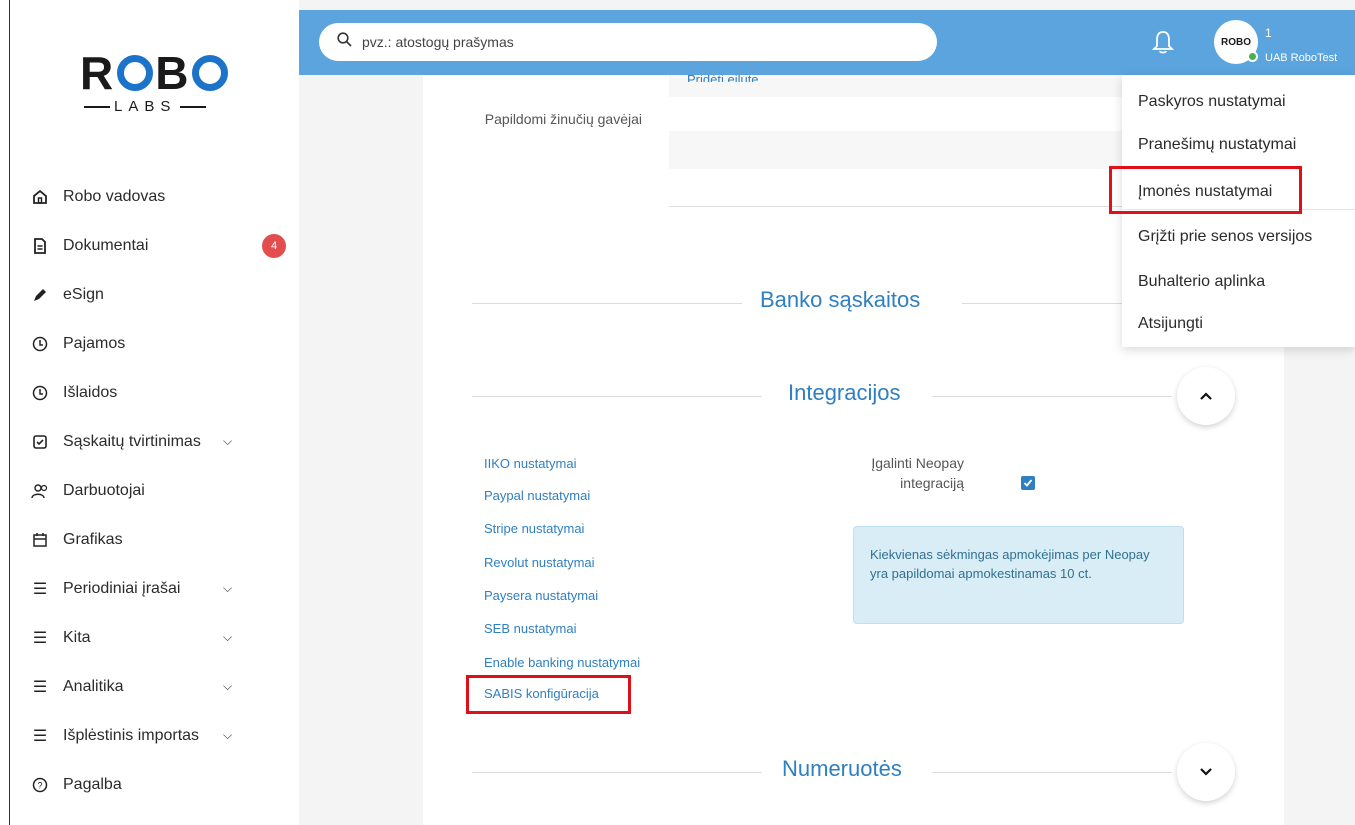  What do you see at coordinates (40, 246) in the screenshot?
I see `document-icon` at bounding box center [40, 246].